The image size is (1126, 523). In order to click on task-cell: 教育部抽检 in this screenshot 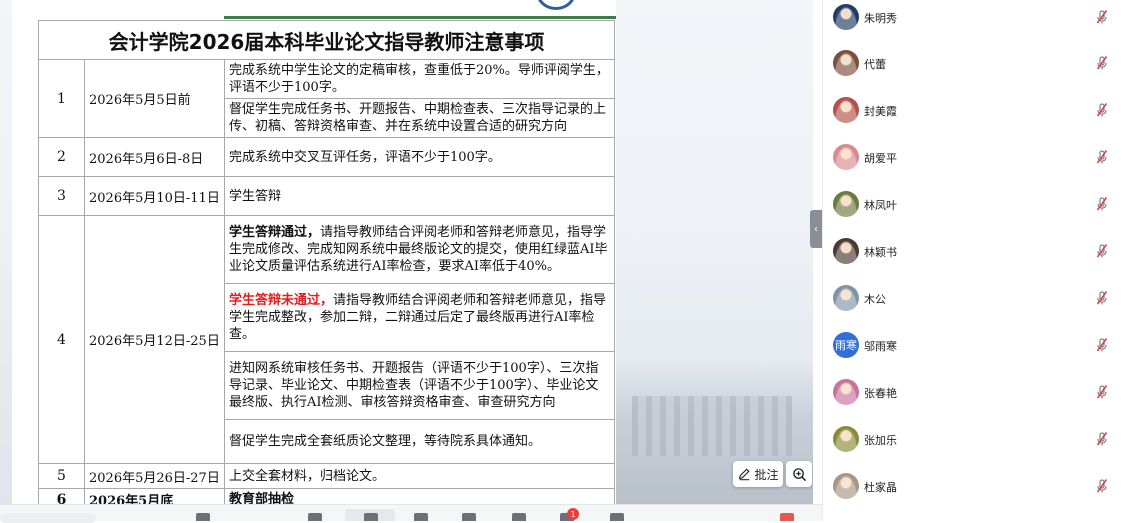, I will do `click(419, 496)`.